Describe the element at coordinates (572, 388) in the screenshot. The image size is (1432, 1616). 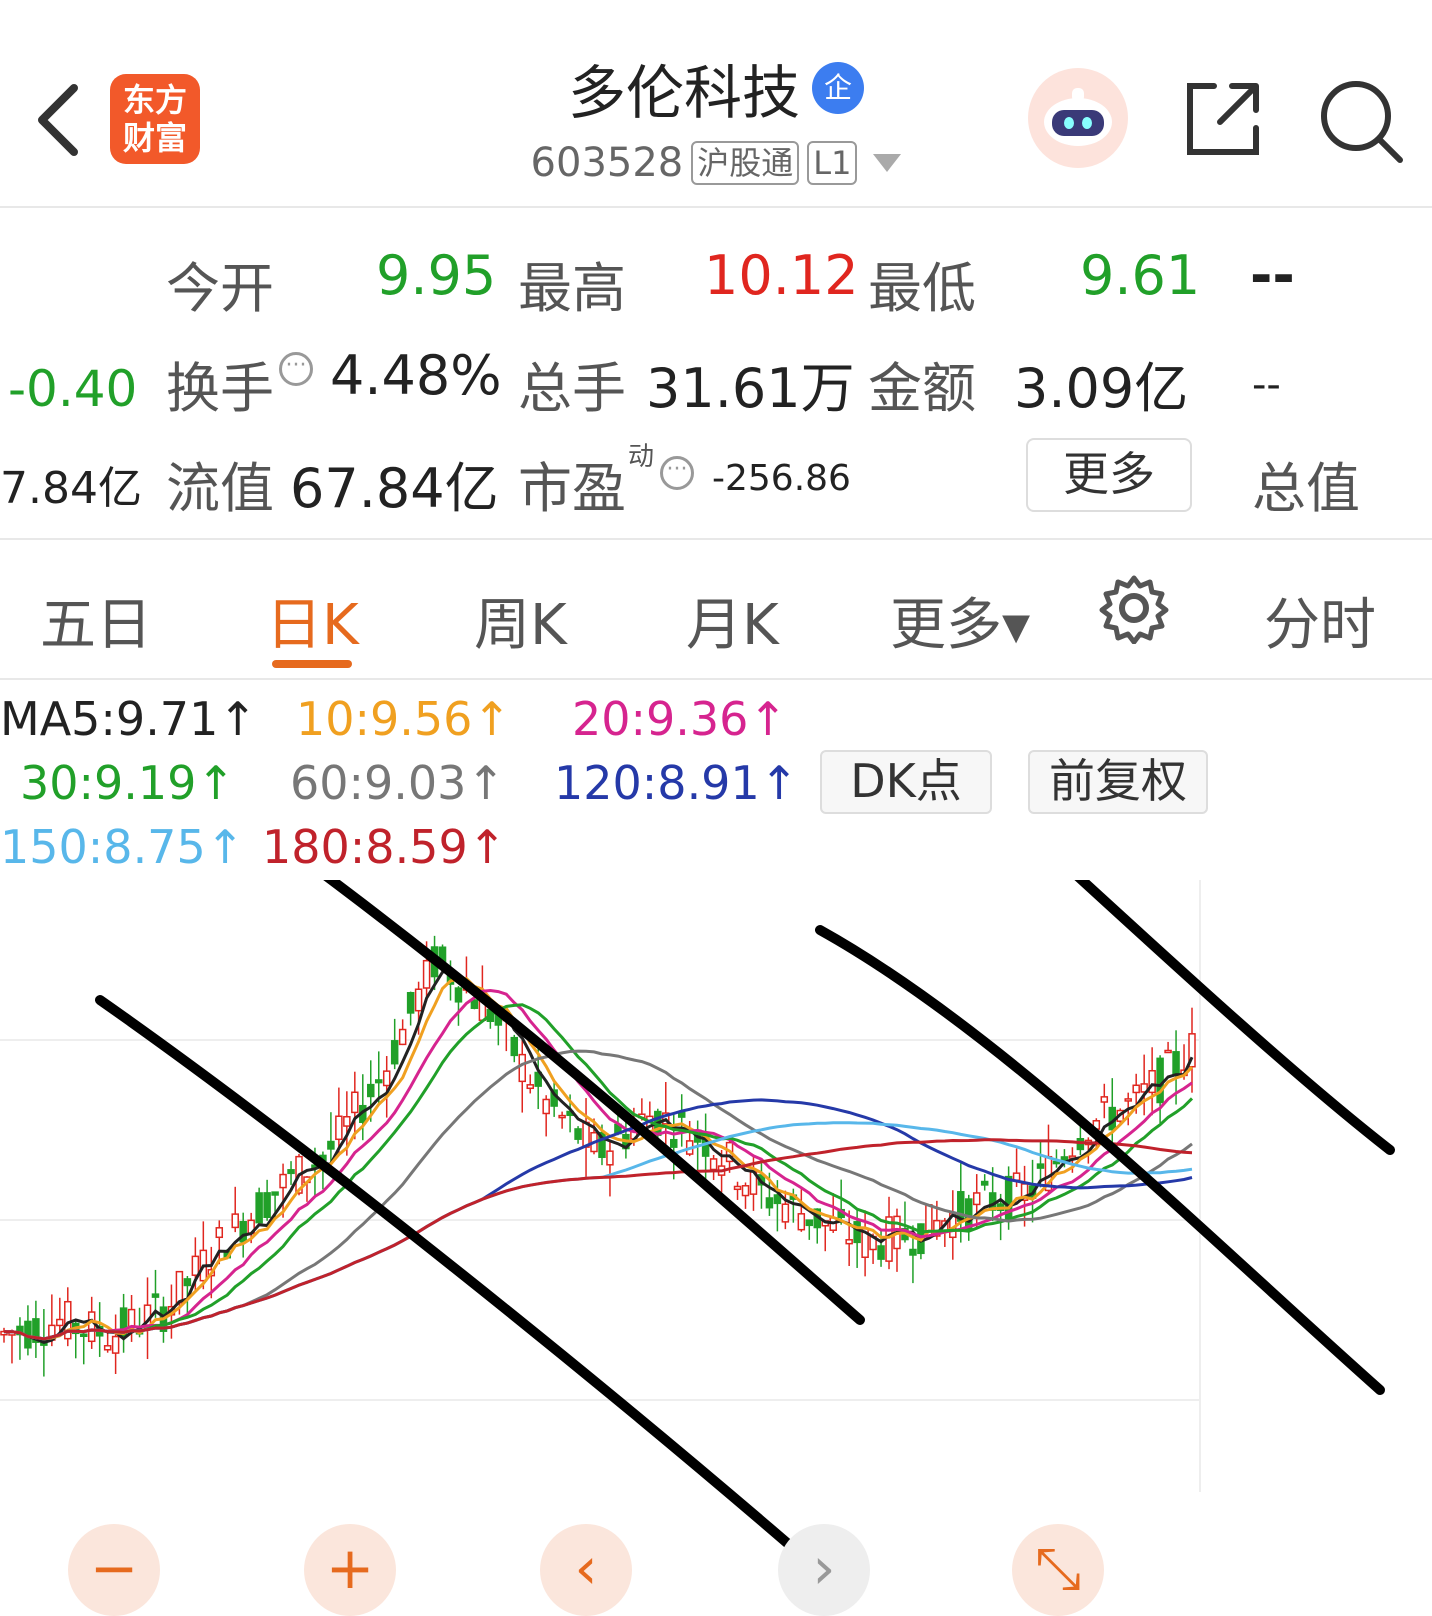
I see `volume-label: 总手` at that location.